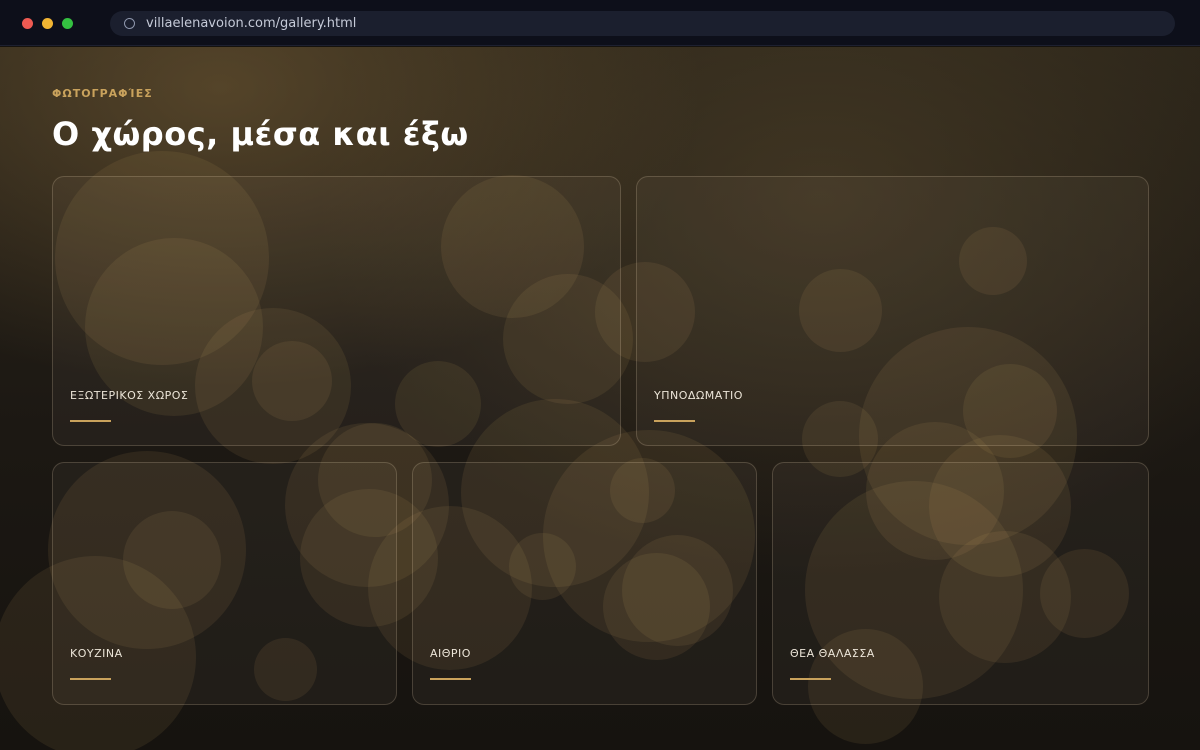  Describe the element at coordinates (698, 395) in the screenshot. I see `gallery-card-label: ΥΠΝΟΔΩΜΑΤΙΟ` at that location.